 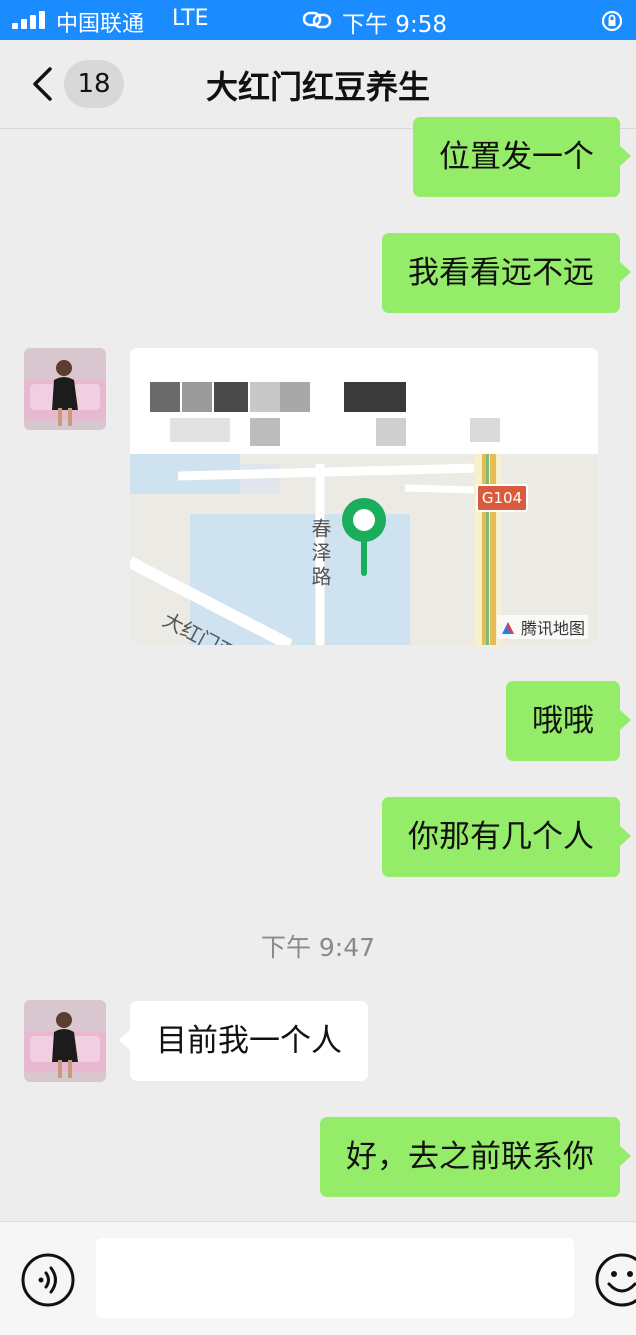 What do you see at coordinates (30, 20) in the screenshot?
I see `signal-icon` at bounding box center [30, 20].